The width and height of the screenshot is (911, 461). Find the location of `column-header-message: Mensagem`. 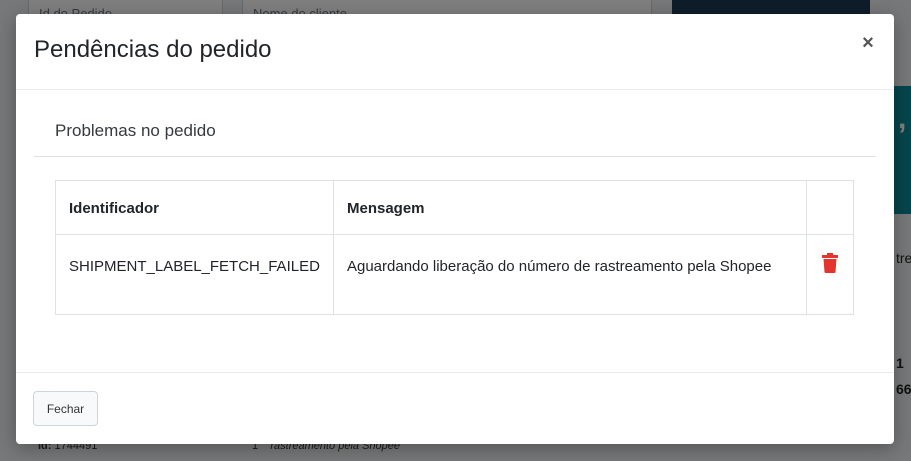

column-header-message: Mensagem is located at coordinates (569, 207).